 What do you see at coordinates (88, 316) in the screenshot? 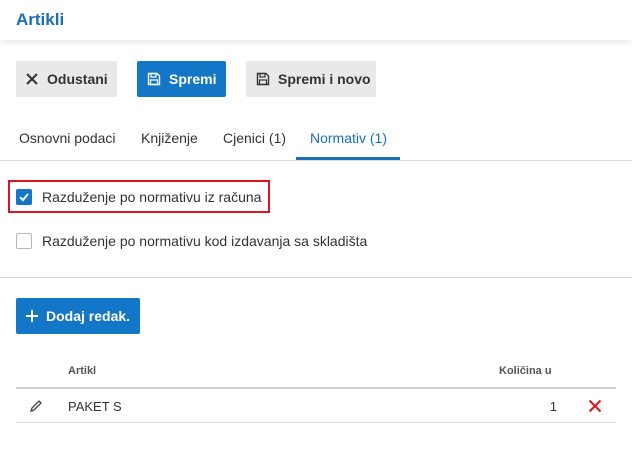
I see `add-row-button-label: Dodaj redak.` at bounding box center [88, 316].